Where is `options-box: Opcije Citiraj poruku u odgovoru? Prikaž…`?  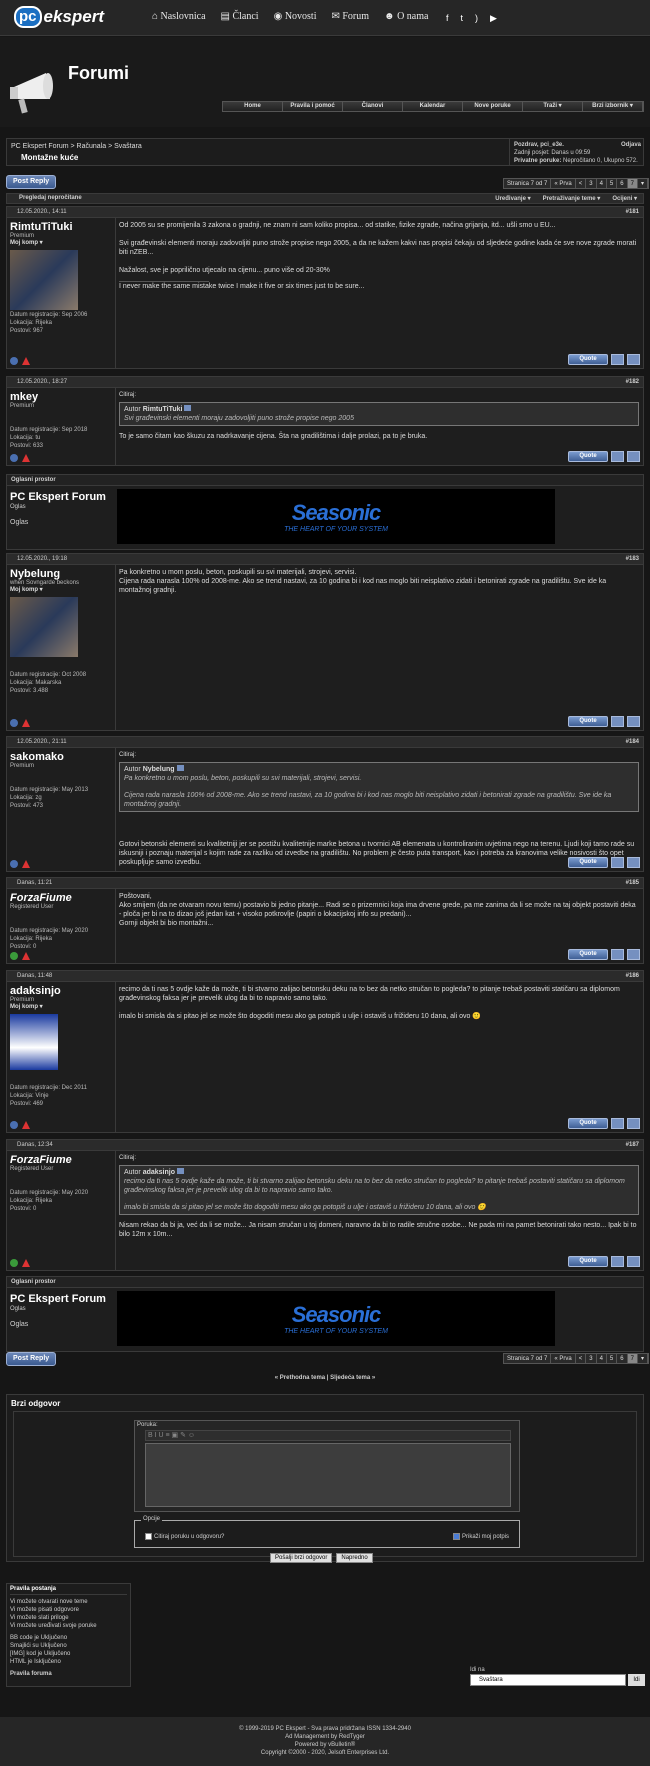 options-box: Opcije Citiraj poruku u odgovoru? Prikaž… is located at coordinates (327, 1532).